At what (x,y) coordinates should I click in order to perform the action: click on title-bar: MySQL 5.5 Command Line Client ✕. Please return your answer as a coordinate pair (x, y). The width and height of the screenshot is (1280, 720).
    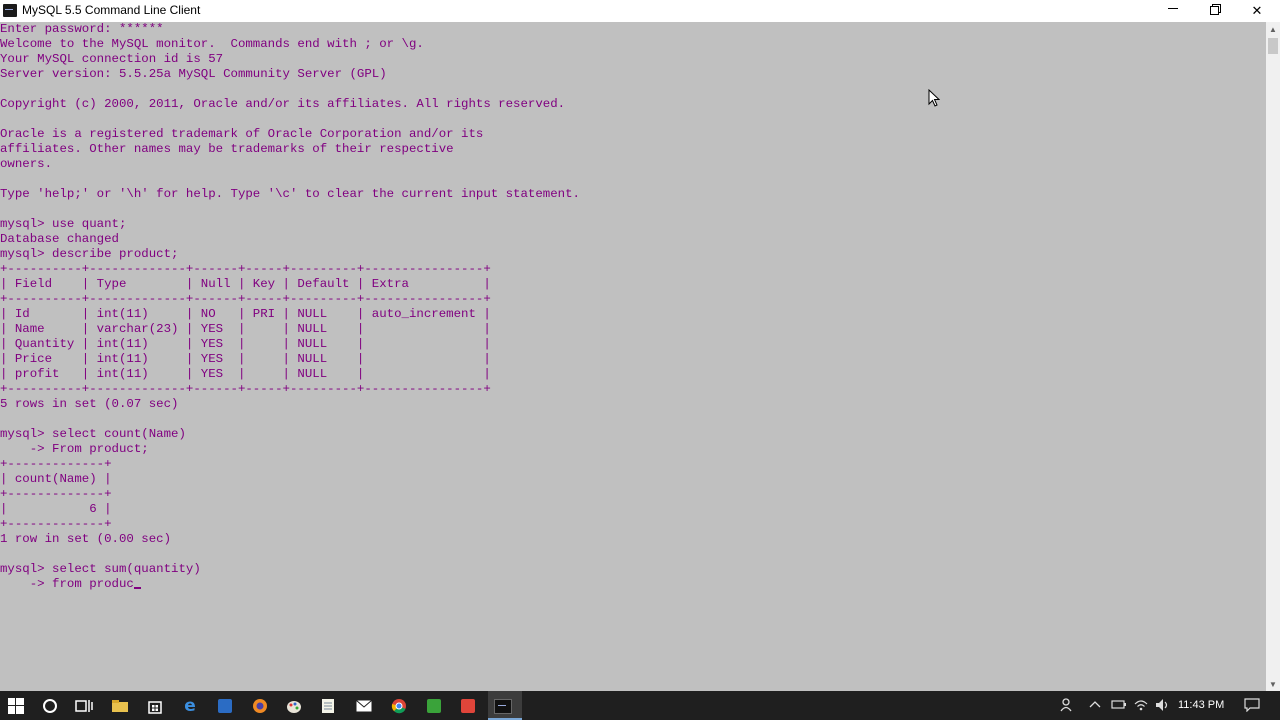
    Looking at the image, I should click on (640, 11).